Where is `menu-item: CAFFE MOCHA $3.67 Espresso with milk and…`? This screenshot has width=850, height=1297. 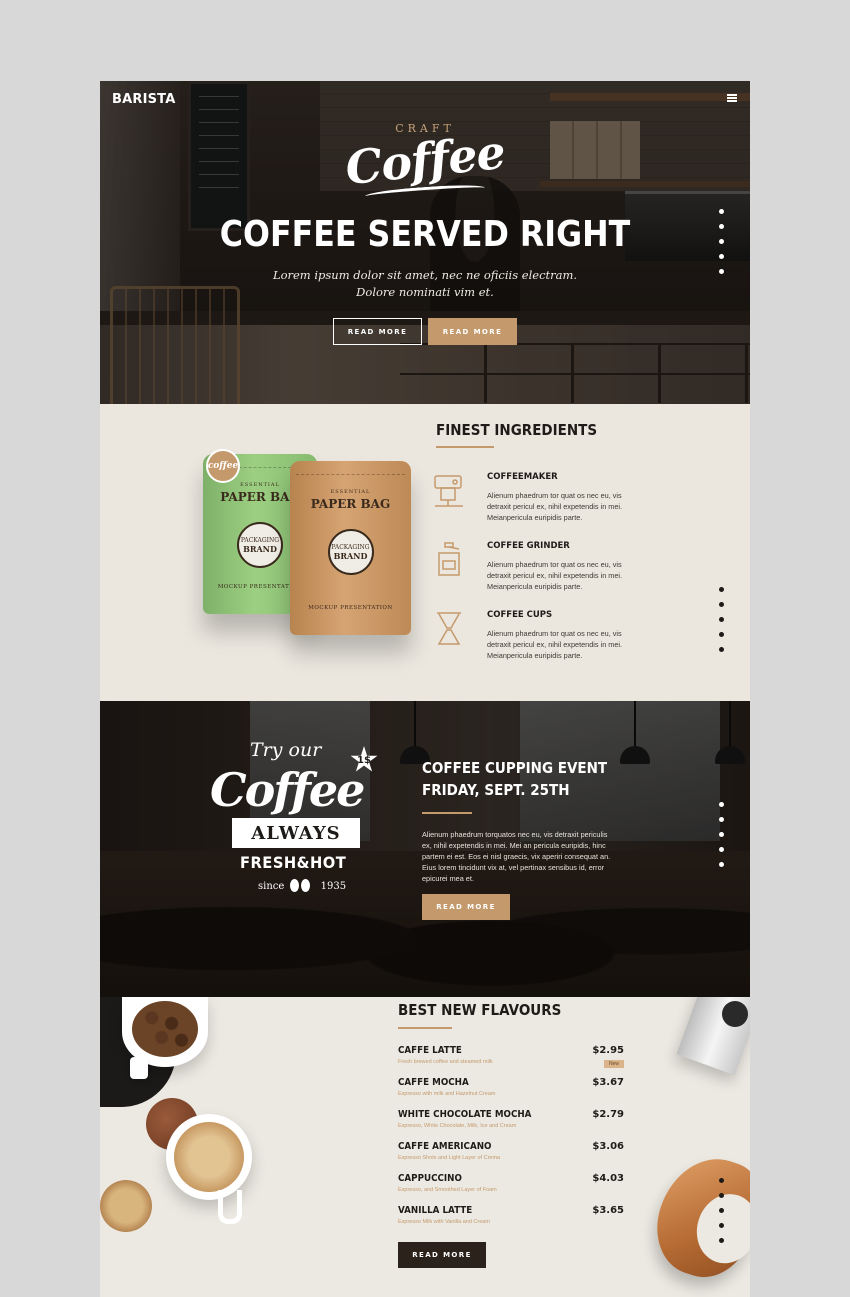
menu-item: CAFFE MOCHA $3.67 Espresso with milk and… is located at coordinates (511, 1093).